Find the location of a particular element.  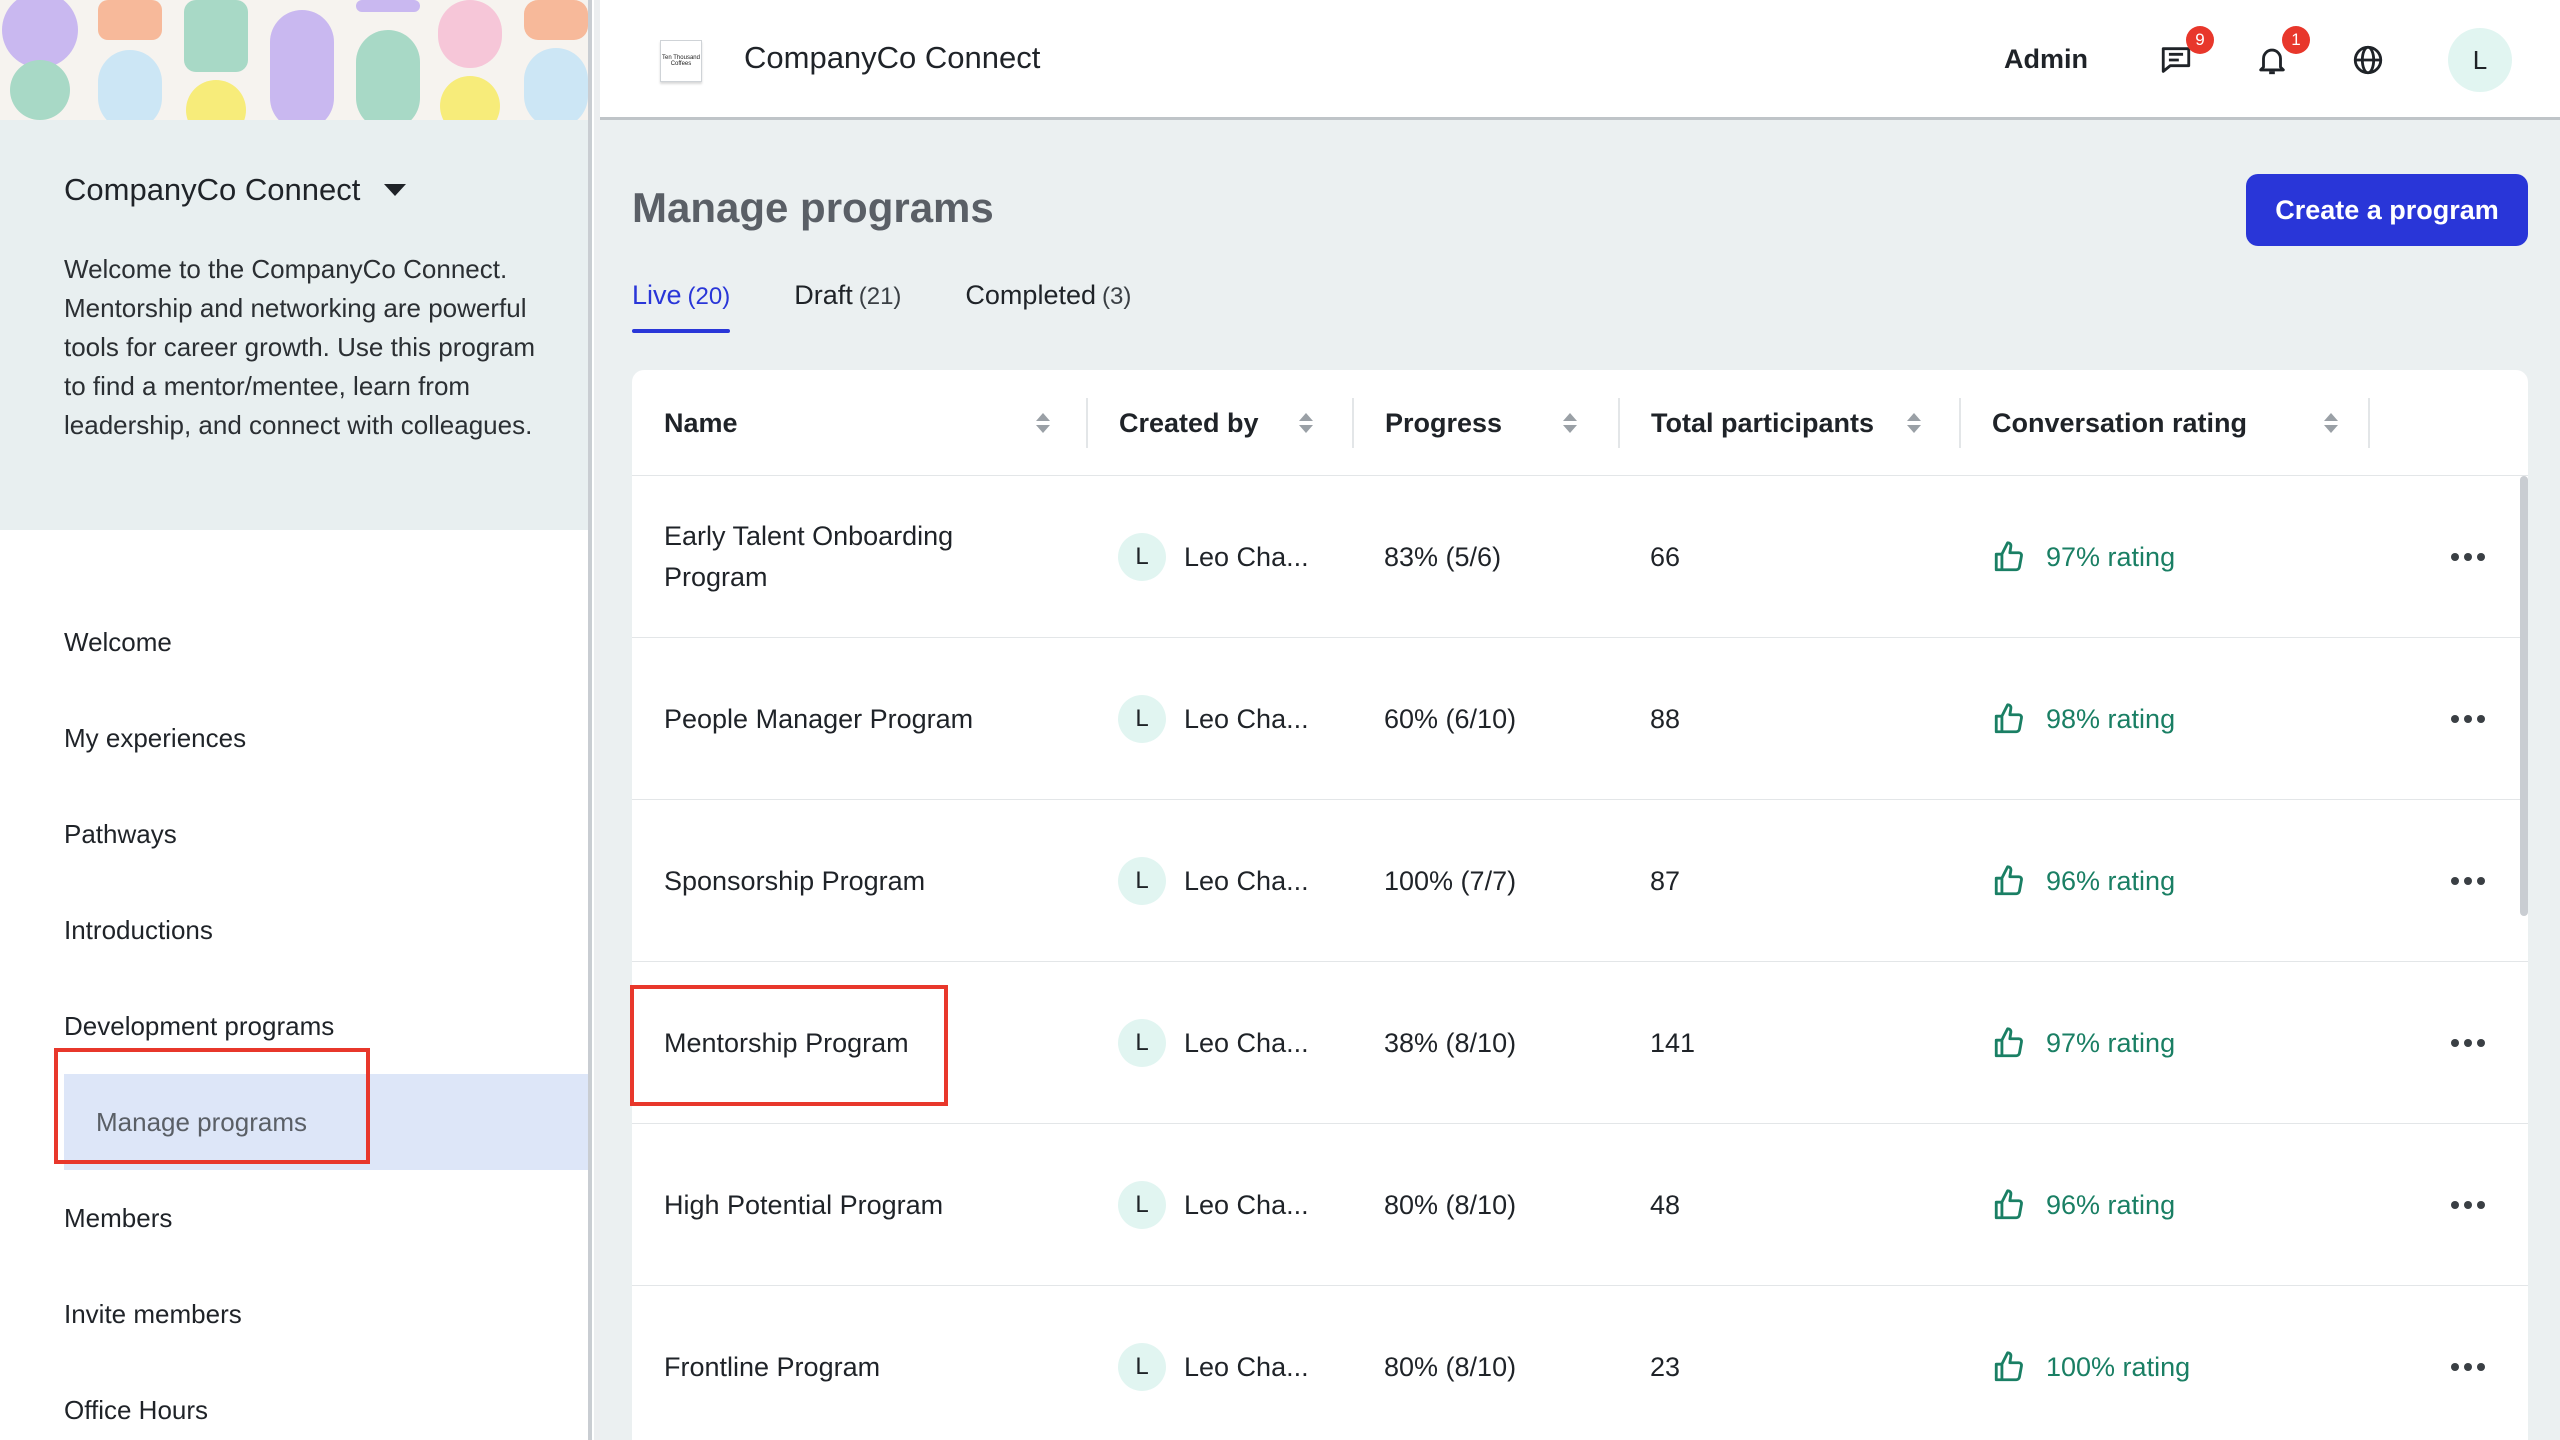

program-name: Mentorship Program is located at coordinates (854, 1043).